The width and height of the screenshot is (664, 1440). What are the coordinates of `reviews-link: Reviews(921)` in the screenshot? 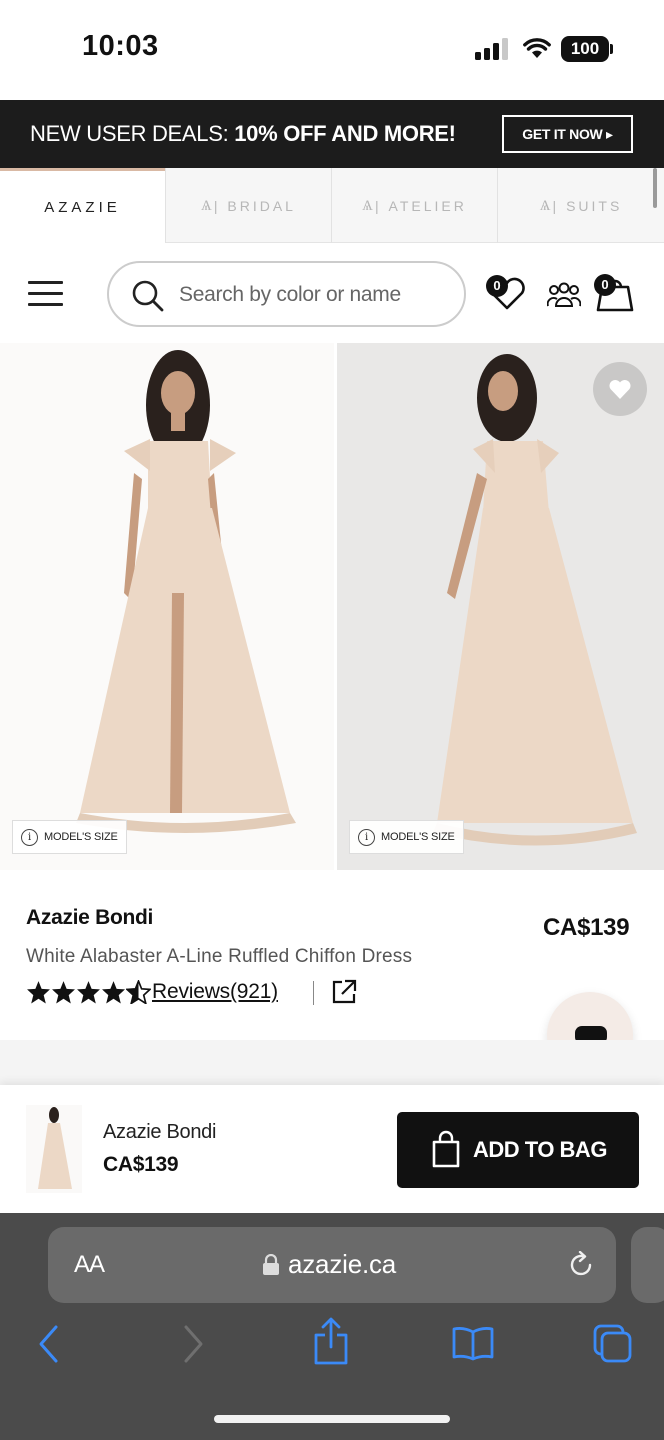 It's located at (215, 992).